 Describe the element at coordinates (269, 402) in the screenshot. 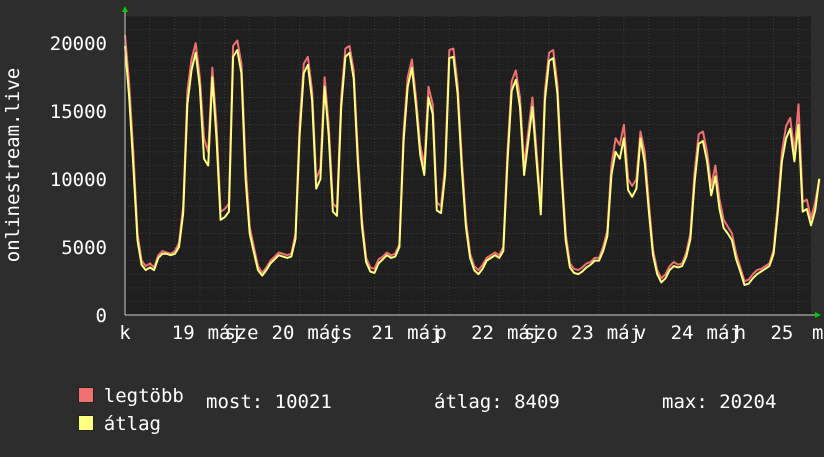

I see `stat-current: most: 10021` at that location.